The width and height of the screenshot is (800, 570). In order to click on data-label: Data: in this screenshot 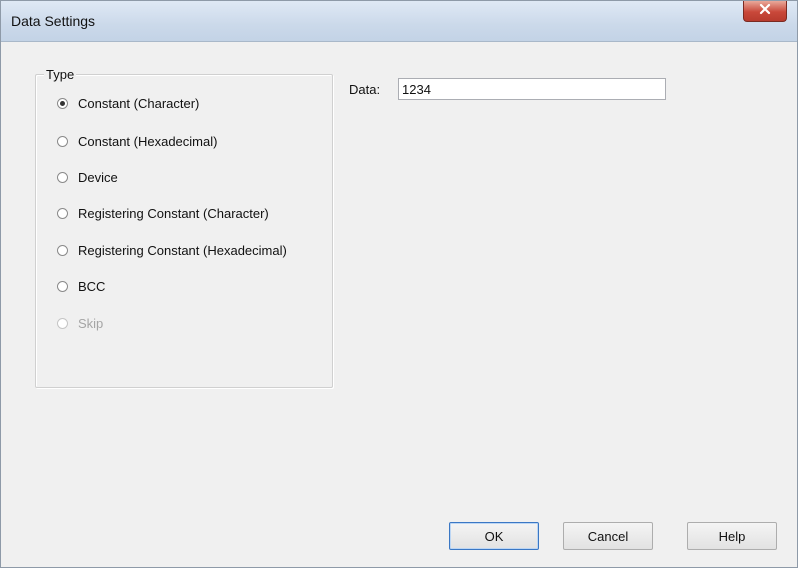, I will do `click(365, 89)`.